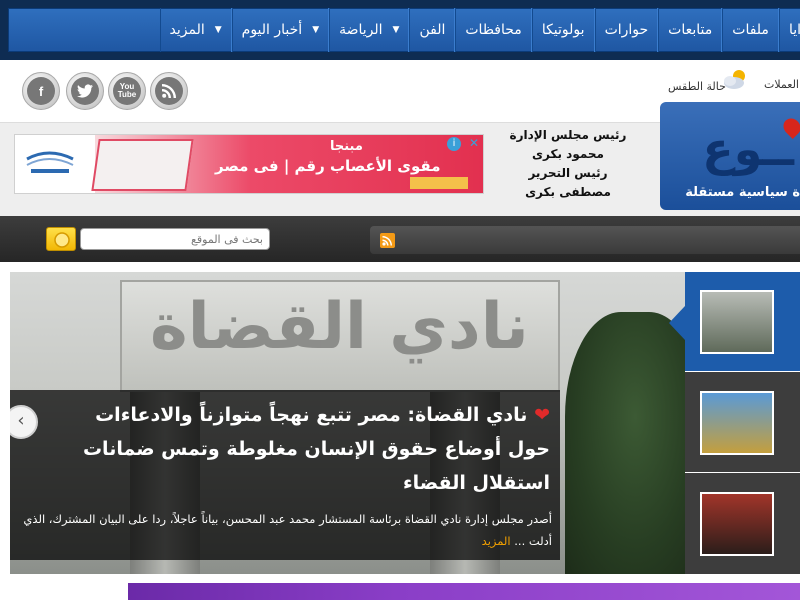  Describe the element at coordinates (454, 144) in the screenshot. I see `ad-info-icon: i` at that location.